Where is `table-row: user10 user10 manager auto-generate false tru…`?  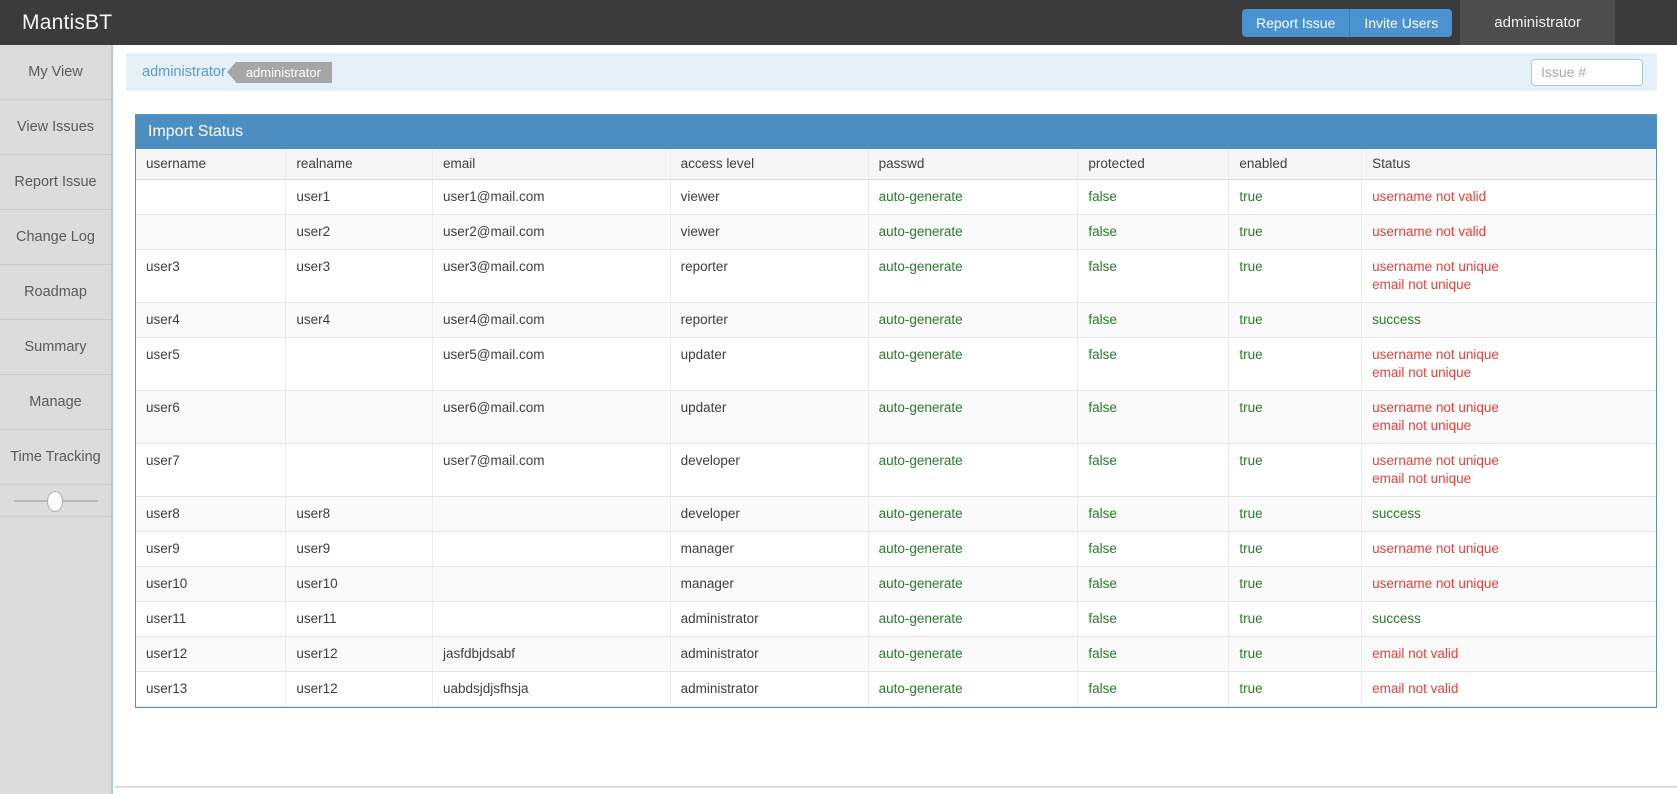 table-row: user10 user10 manager auto-generate false tru… is located at coordinates (896, 584).